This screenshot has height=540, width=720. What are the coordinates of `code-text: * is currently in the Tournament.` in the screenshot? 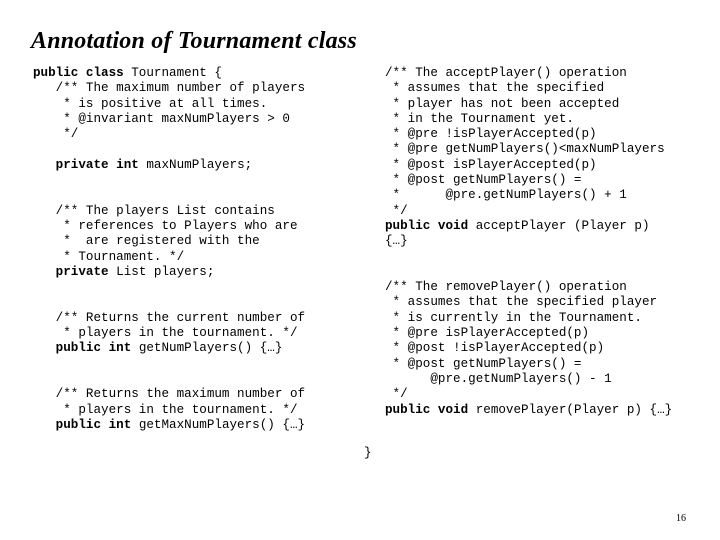 It's located at (513, 317).